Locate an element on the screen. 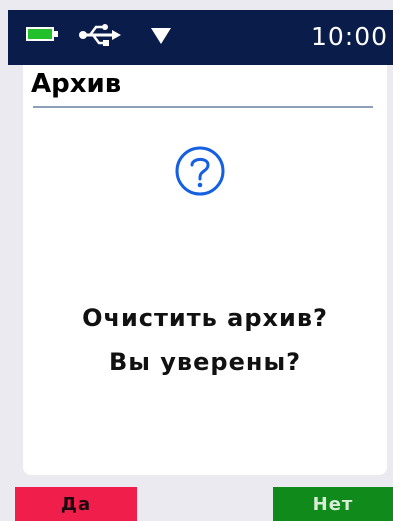  confirm-message-line2: Вы уверены? is located at coordinates (205, 362).